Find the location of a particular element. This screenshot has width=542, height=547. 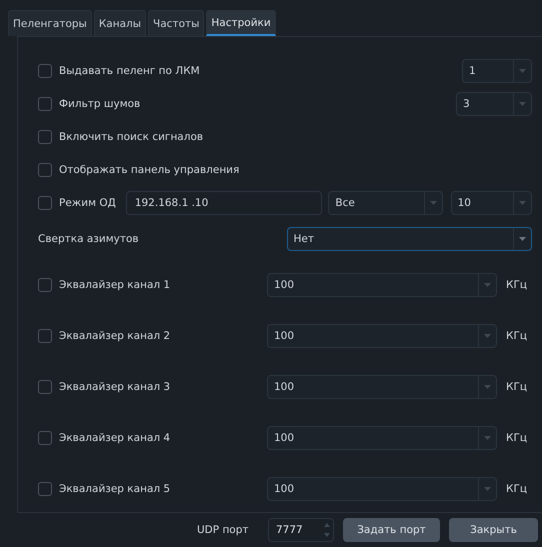

dropdown: 3 is located at coordinates (494, 104).